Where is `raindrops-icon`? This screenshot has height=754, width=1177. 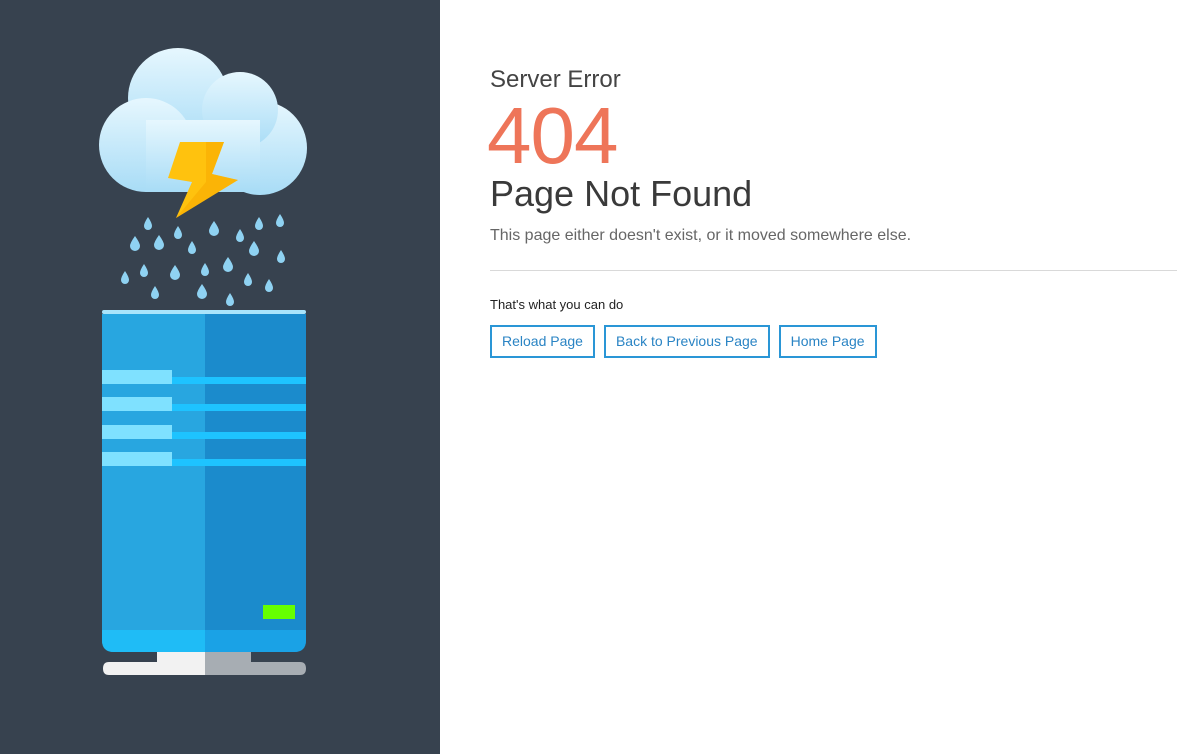
raindrops-icon is located at coordinates (203, 260).